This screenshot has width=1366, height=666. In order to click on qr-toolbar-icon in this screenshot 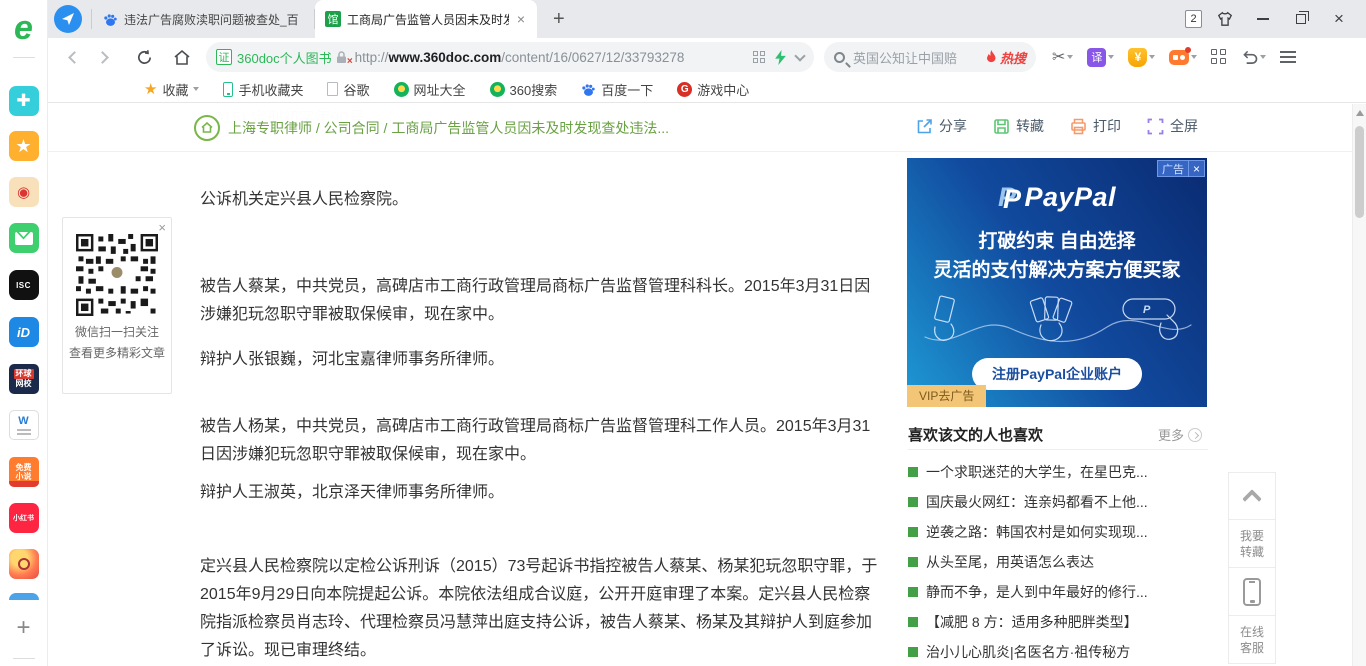, I will do `click(759, 57)`.